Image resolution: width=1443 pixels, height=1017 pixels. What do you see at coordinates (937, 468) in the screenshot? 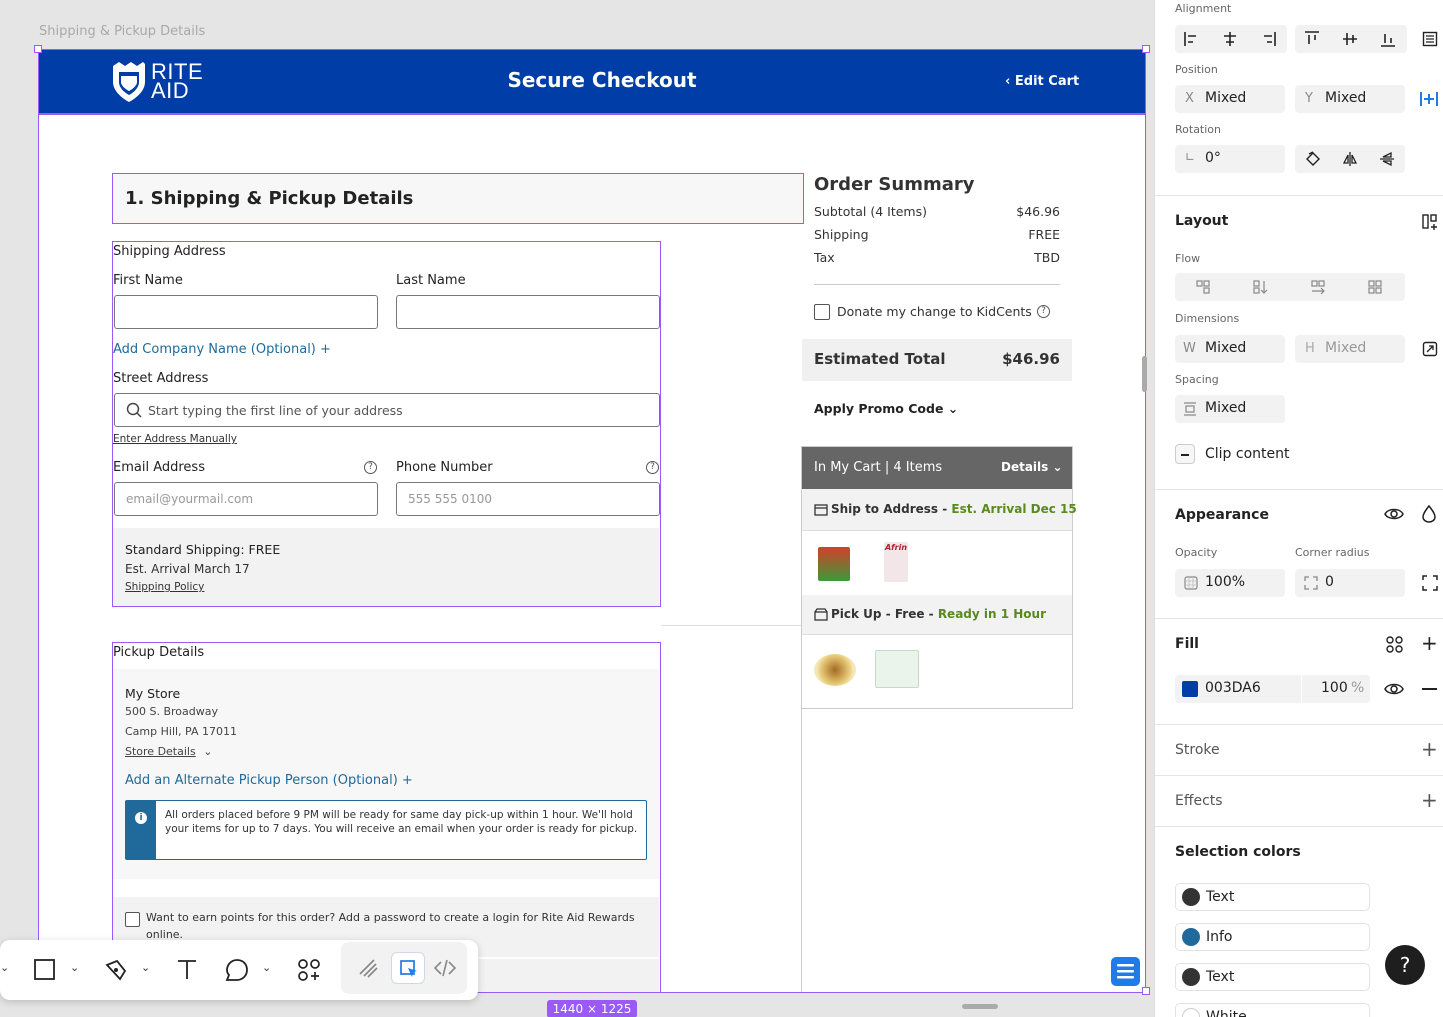
I see `cart-header: In My Cart | 4 Items Details ⌄` at bounding box center [937, 468].